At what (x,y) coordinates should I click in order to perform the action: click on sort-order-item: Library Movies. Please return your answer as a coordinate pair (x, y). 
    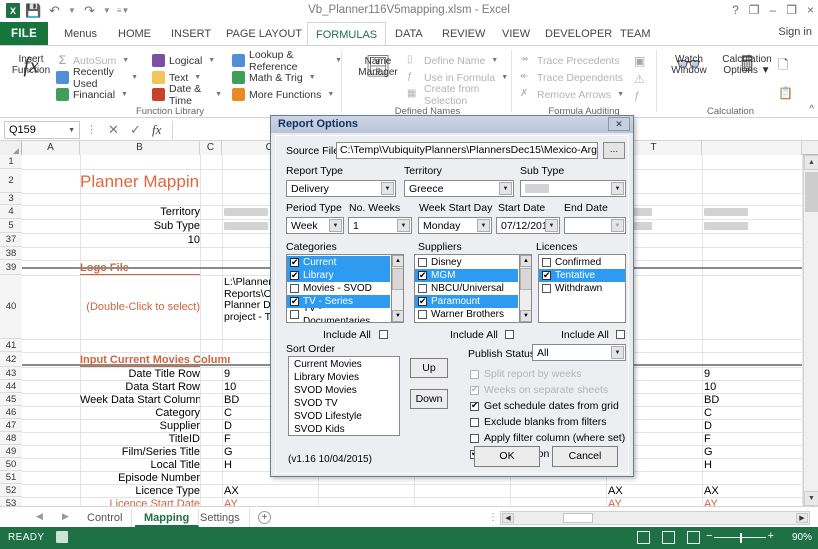
    Looking at the image, I should click on (344, 377).